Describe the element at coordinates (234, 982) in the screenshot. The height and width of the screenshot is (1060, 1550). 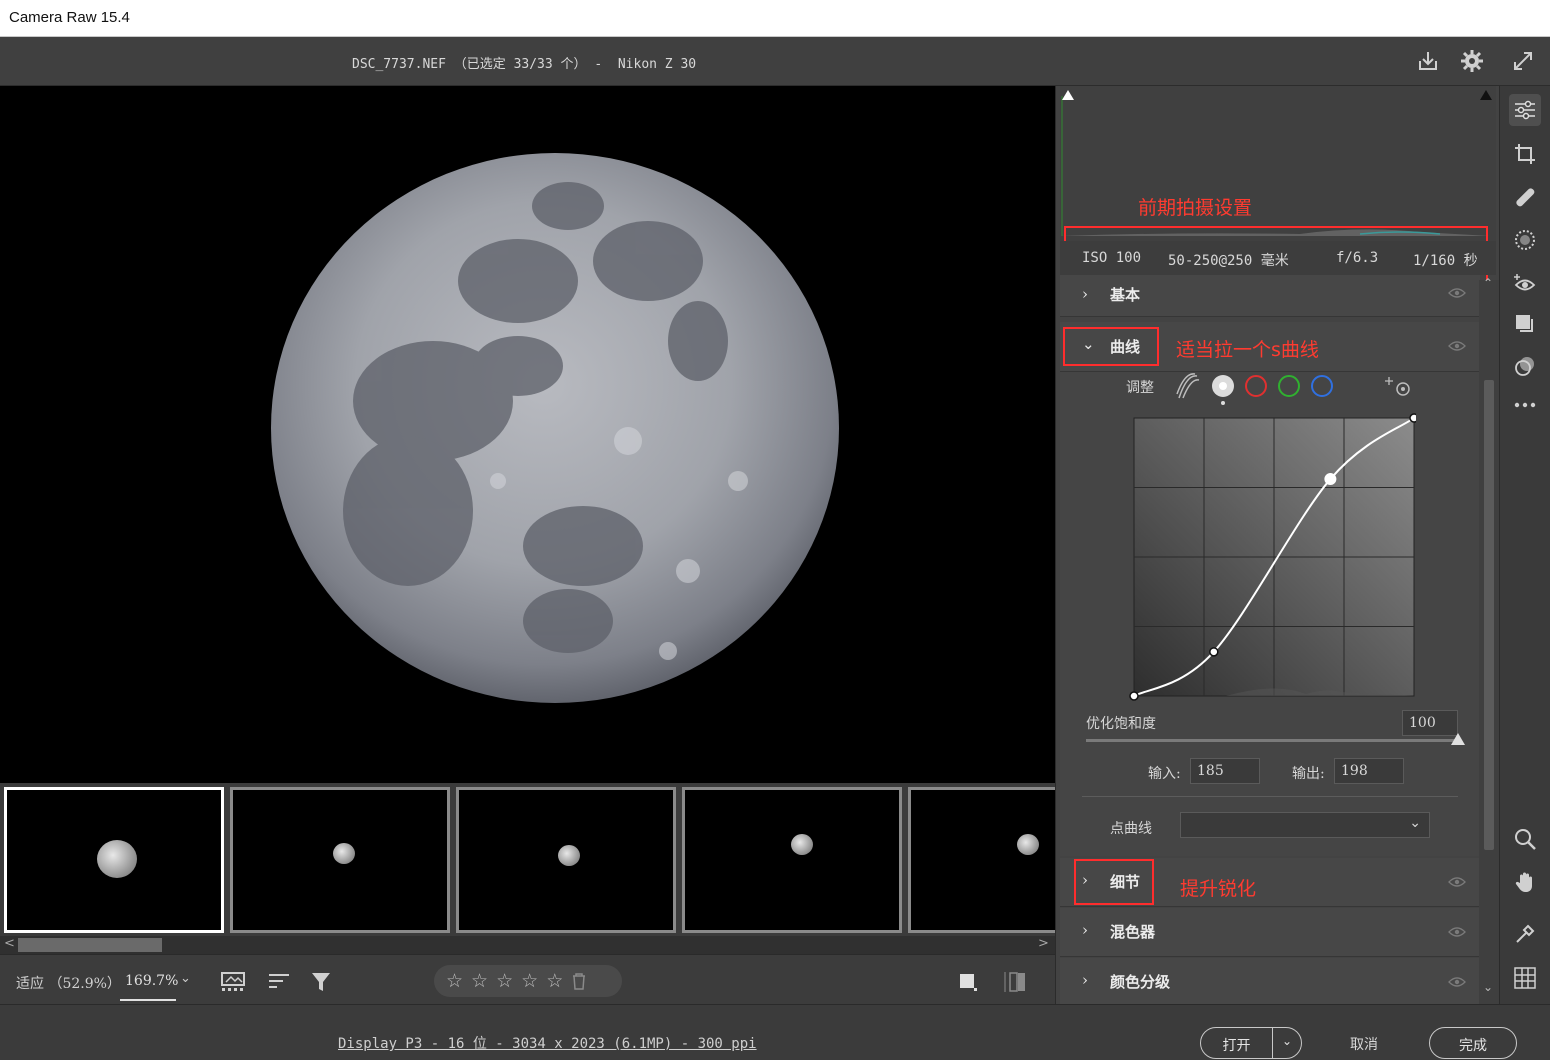
I see `filmstrip-options-icon` at that location.